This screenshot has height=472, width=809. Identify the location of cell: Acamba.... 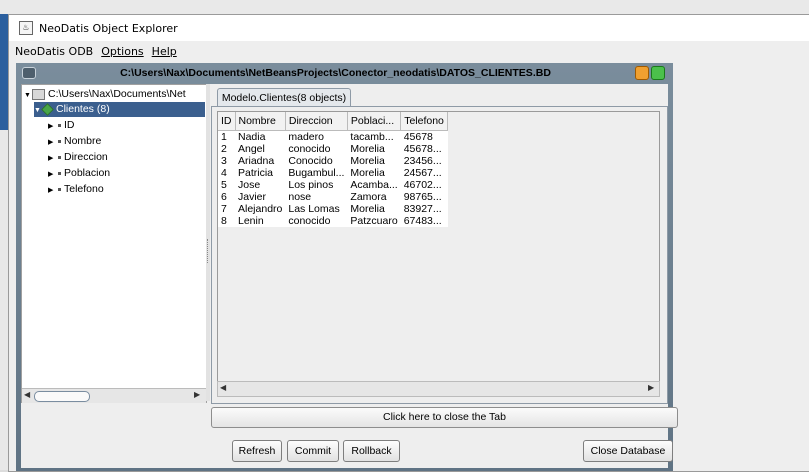
(373, 185).